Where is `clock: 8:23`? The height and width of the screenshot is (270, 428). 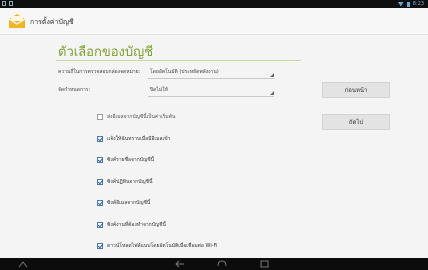
clock: 8:23 is located at coordinates (418, 4).